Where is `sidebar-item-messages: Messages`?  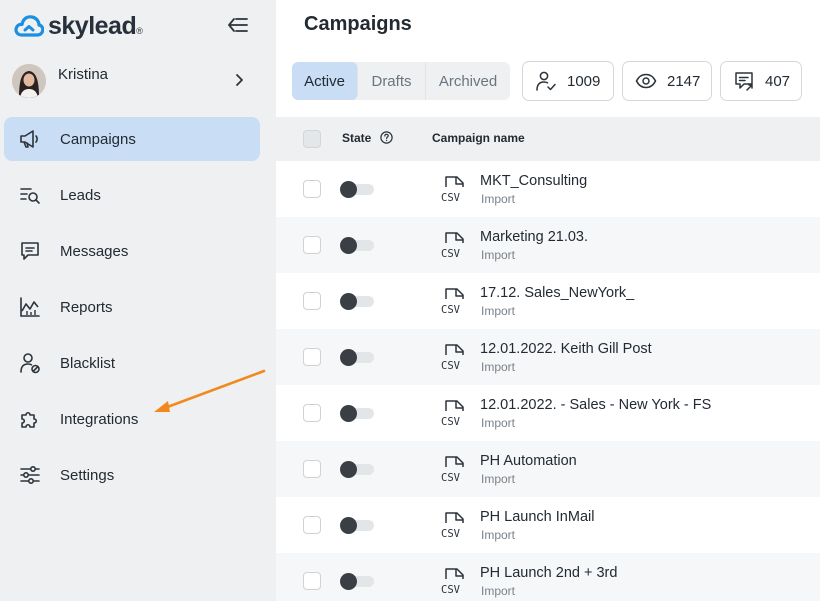 sidebar-item-messages: Messages is located at coordinates (132, 251).